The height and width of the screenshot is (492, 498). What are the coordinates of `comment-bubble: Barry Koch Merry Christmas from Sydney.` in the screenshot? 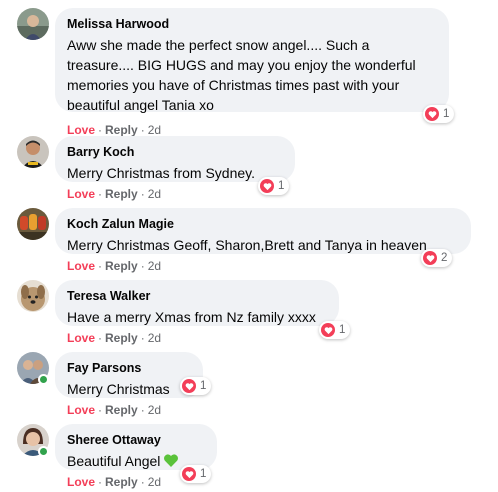 It's located at (175, 159).